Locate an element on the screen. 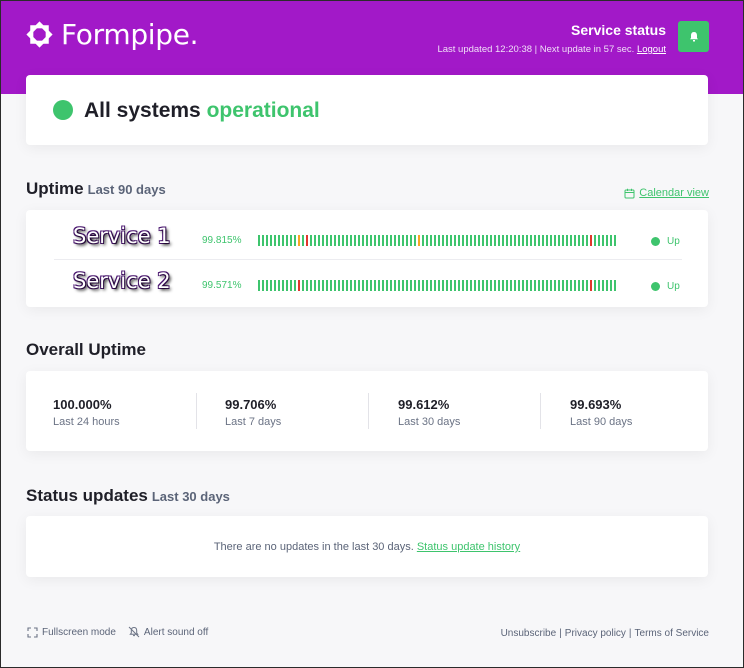 This screenshot has width=744, height=668. terms-of-service-link: Terms of Service is located at coordinates (672, 633).